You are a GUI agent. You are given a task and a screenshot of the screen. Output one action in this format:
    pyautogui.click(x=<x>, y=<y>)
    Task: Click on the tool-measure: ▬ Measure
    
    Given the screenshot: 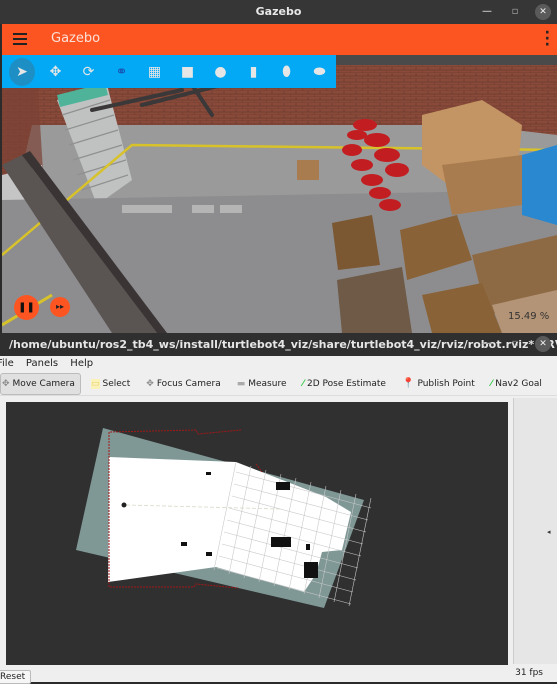 What is the action you would take?
    pyautogui.click(x=262, y=384)
    